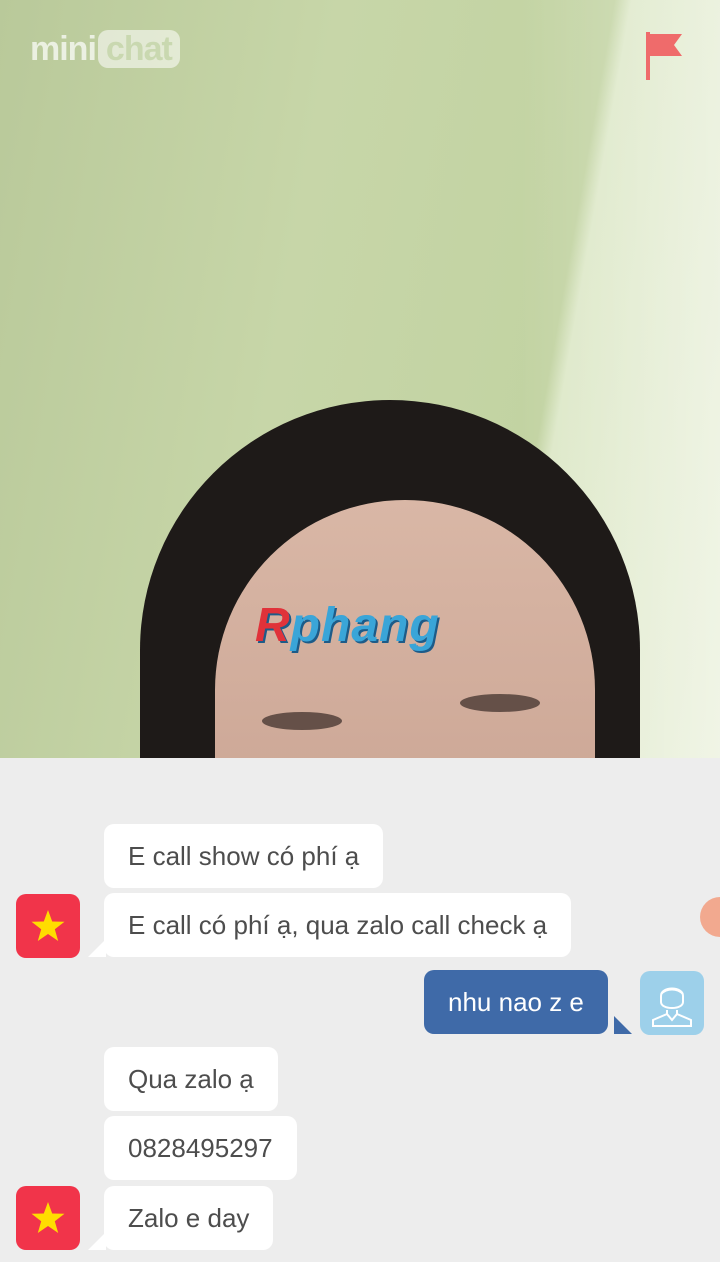  Describe the element at coordinates (138, 49) in the screenshot. I see `logo-text-chat: chat` at that location.